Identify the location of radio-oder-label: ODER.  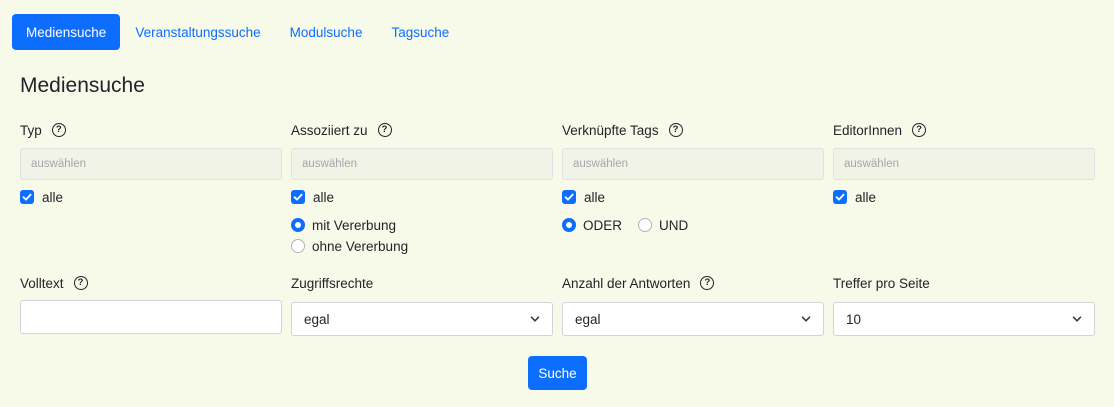
(603, 225).